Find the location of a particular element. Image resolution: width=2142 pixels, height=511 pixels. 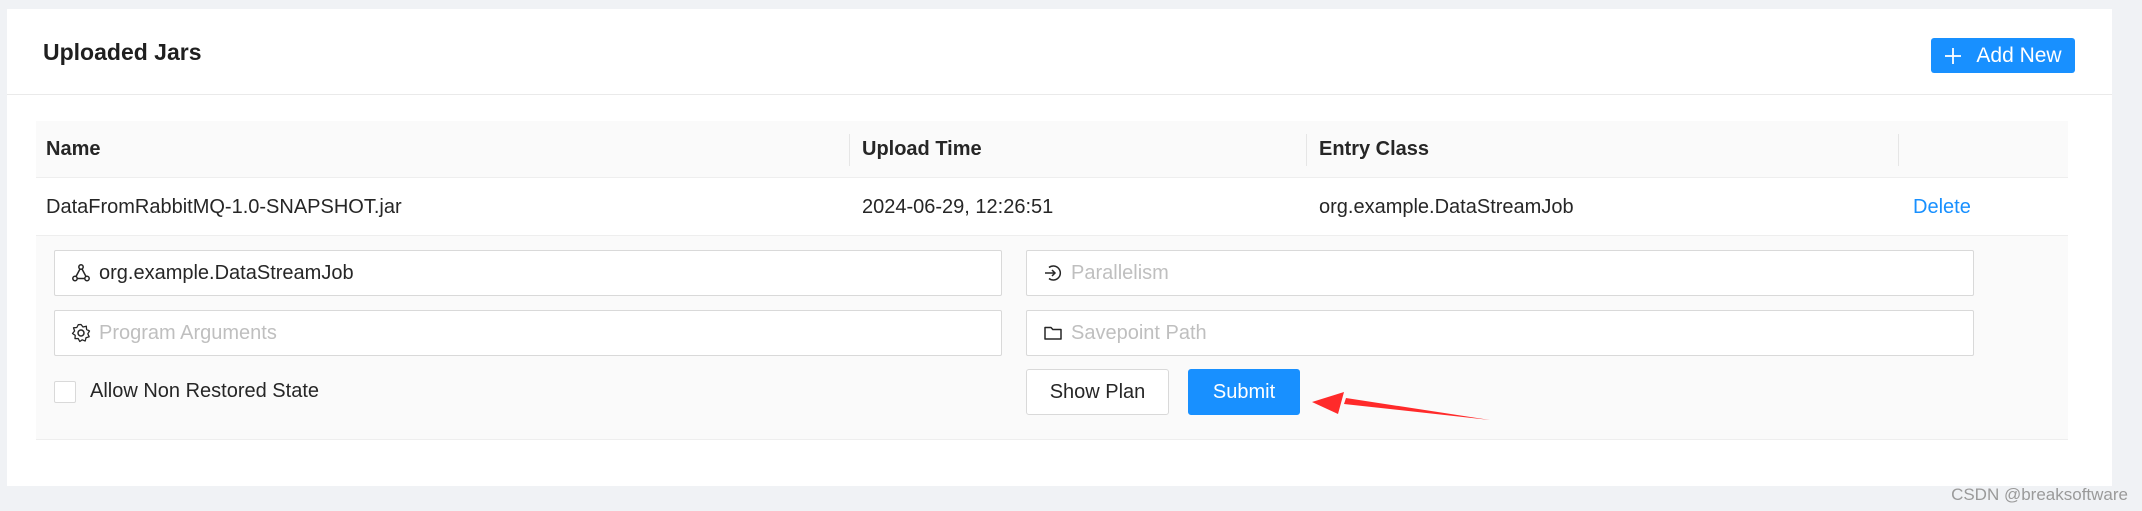

program-arguments-input is located at coordinates (550, 333).